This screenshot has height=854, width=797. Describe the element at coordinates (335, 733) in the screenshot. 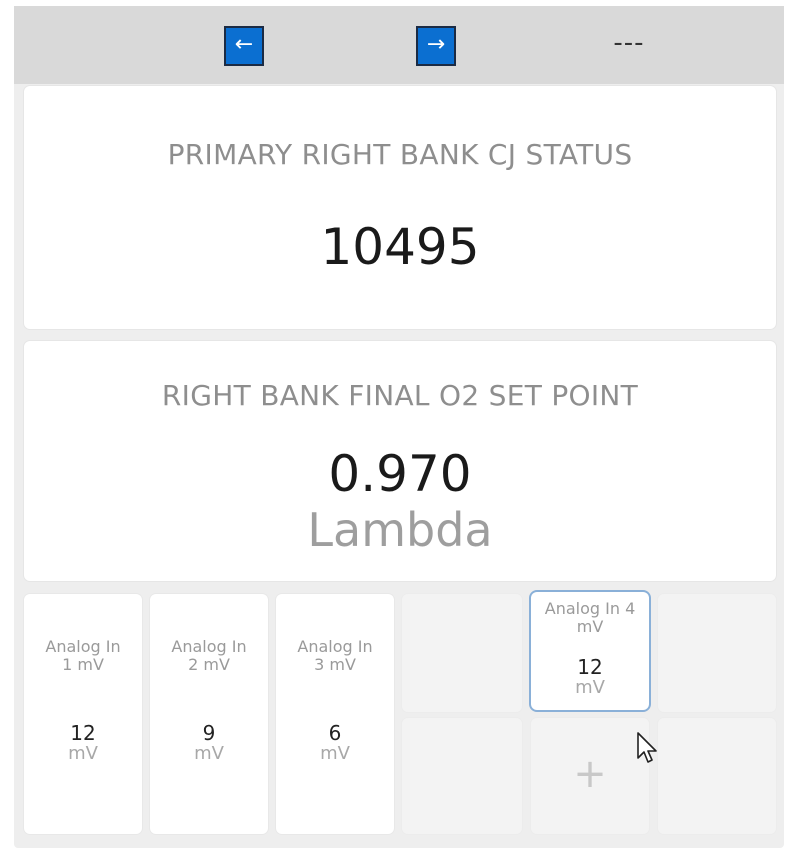

I see `tile-value: 6` at that location.